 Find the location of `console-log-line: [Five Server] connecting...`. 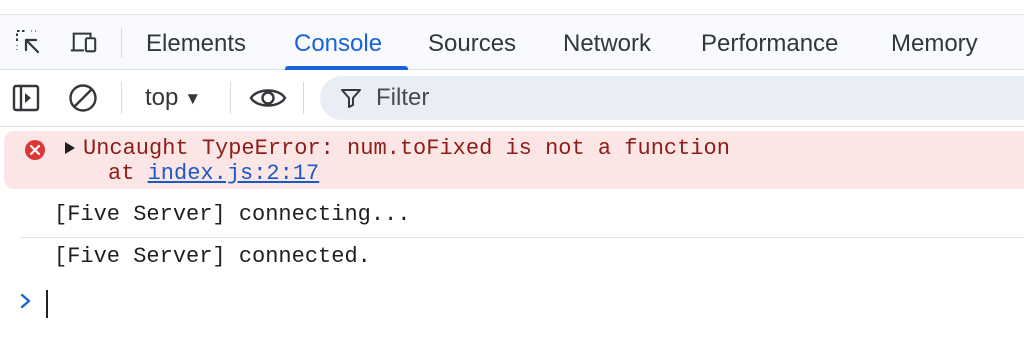

console-log-line: [Five Server] connecting... is located at coordinates (232, 214).